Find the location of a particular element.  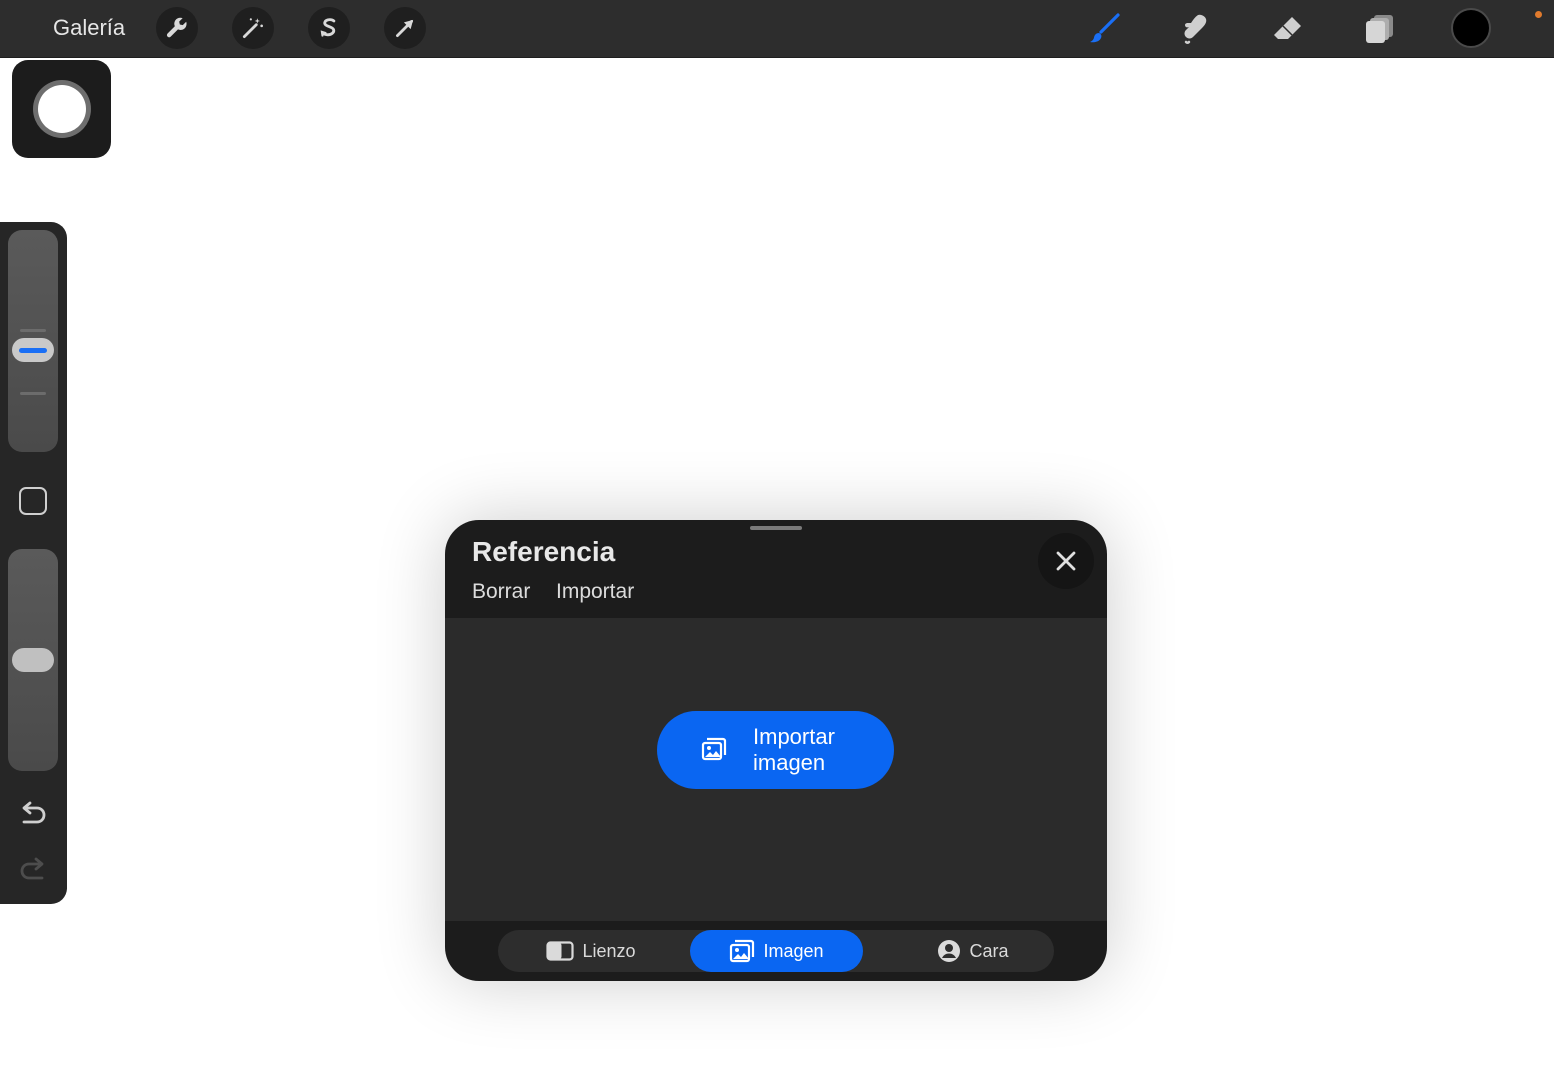

brush-size-slider is located at coordinates (33, 341).